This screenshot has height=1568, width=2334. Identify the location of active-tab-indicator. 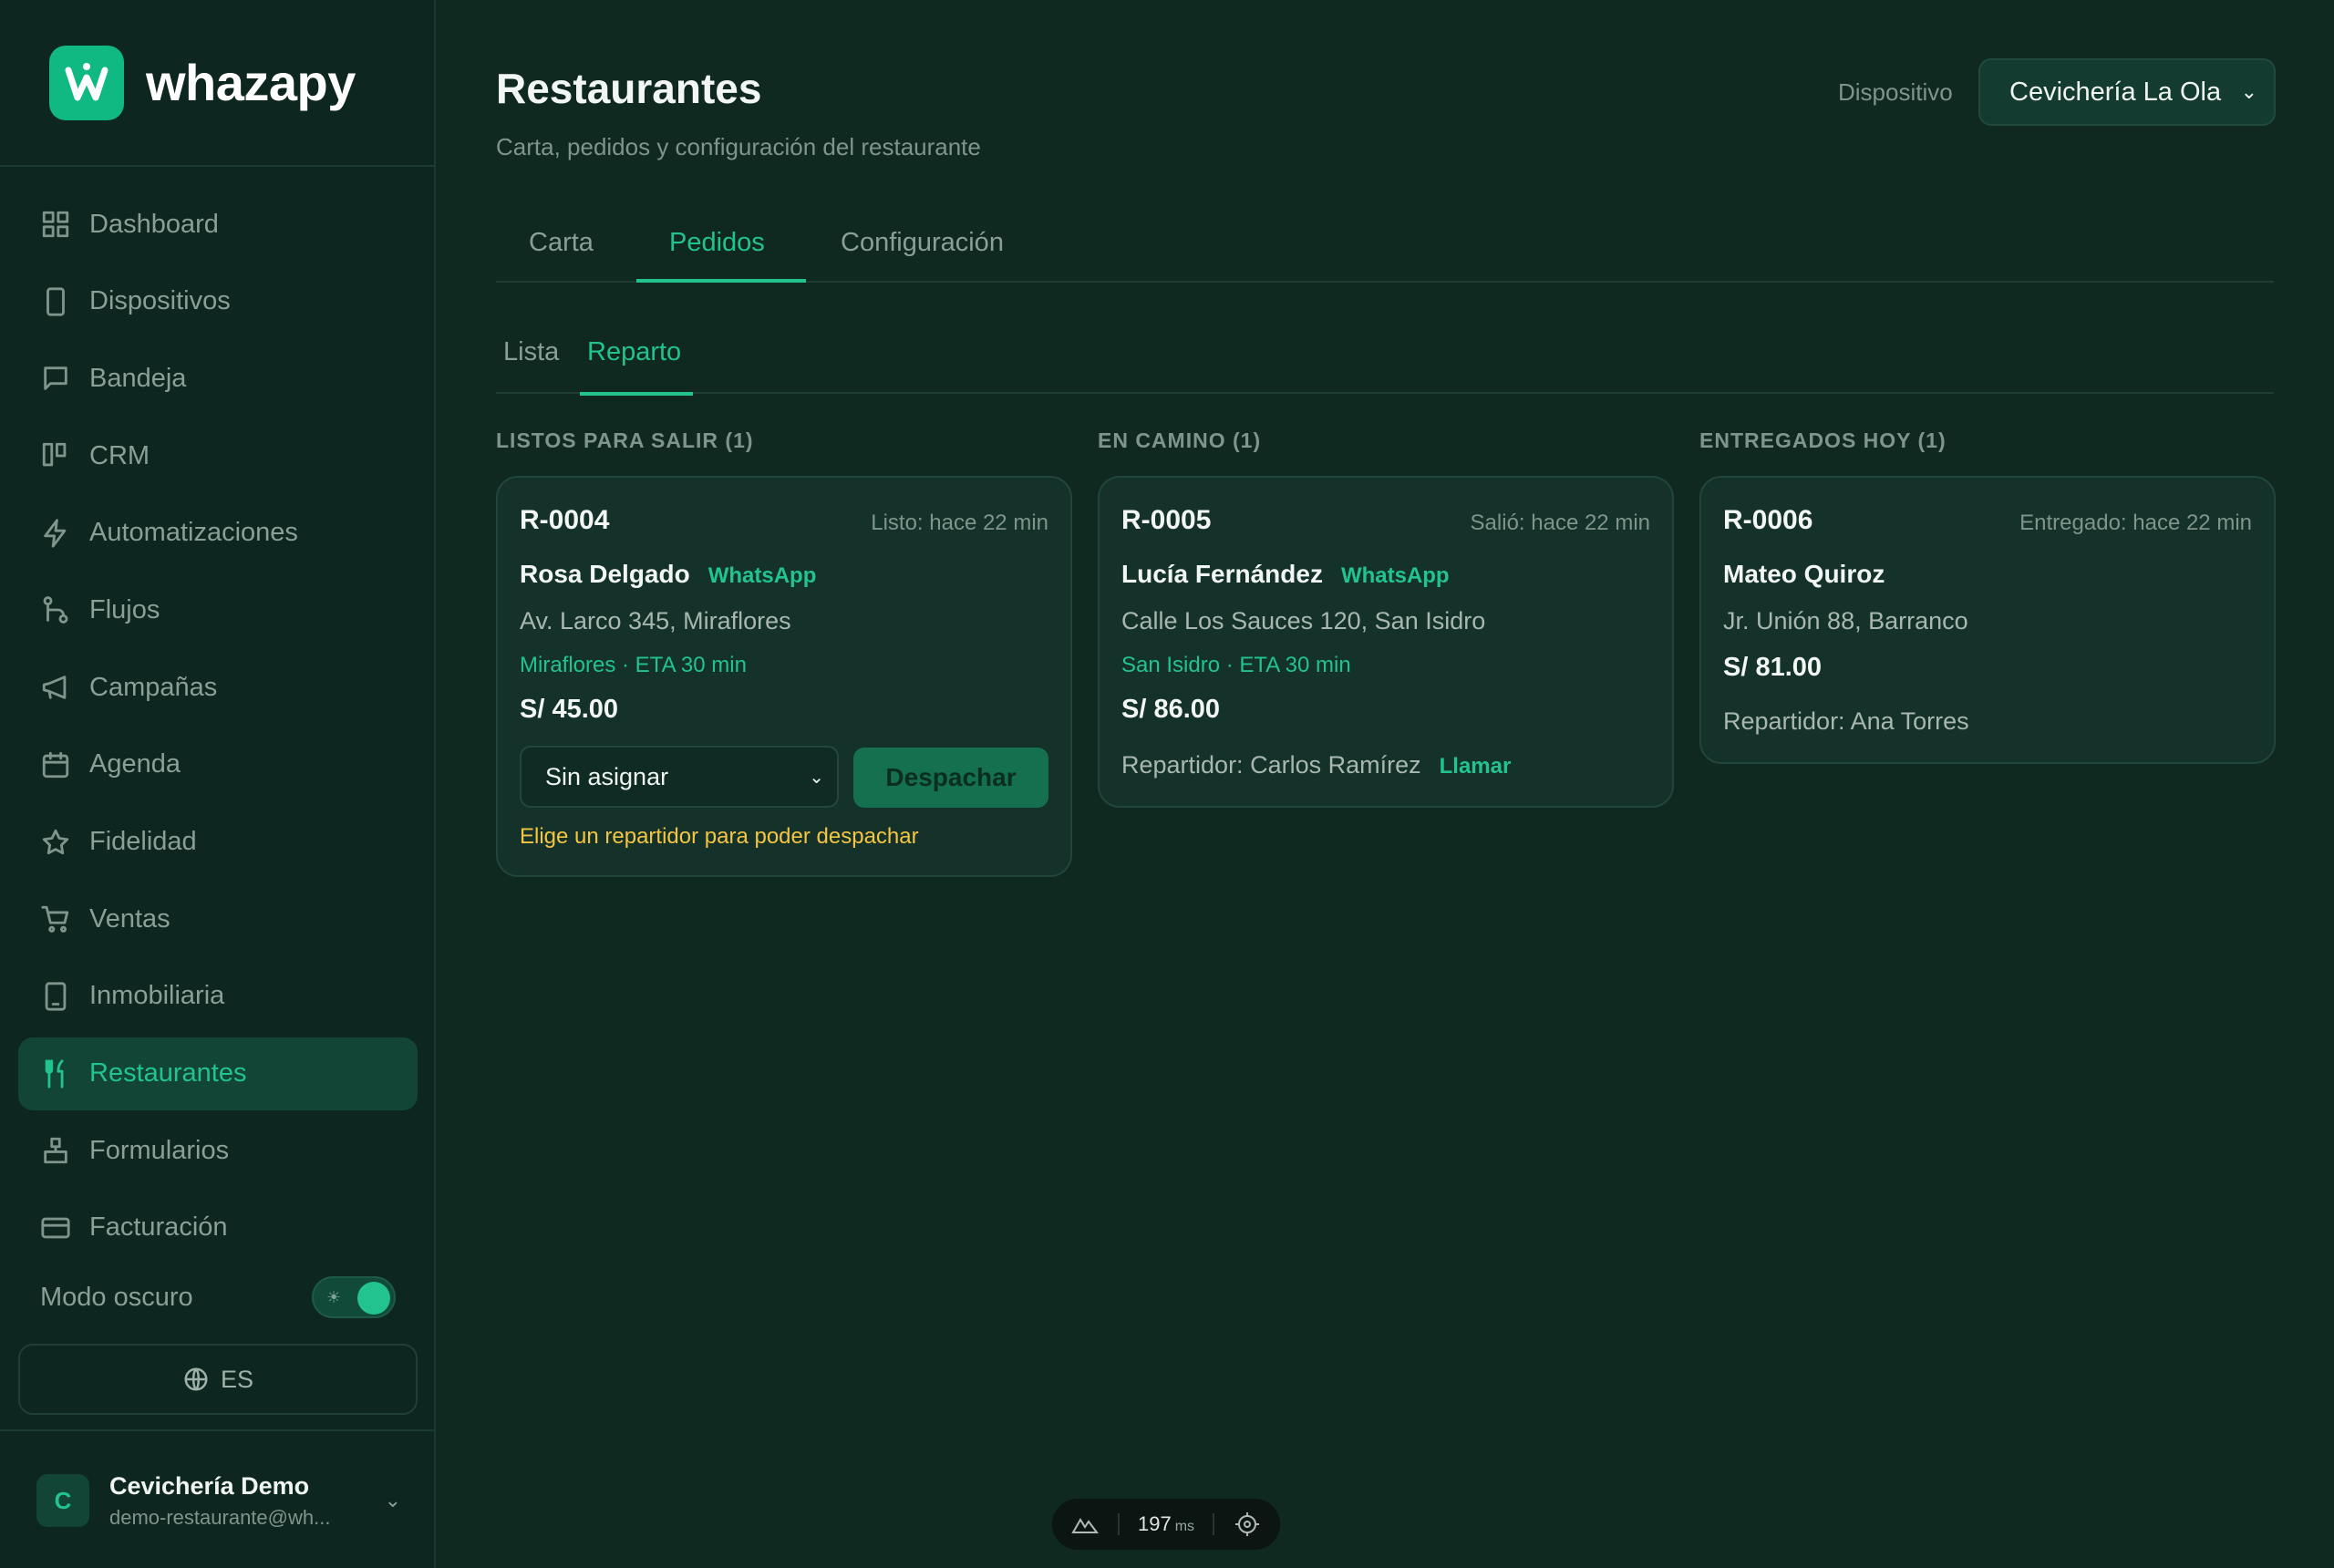
(721, 281).